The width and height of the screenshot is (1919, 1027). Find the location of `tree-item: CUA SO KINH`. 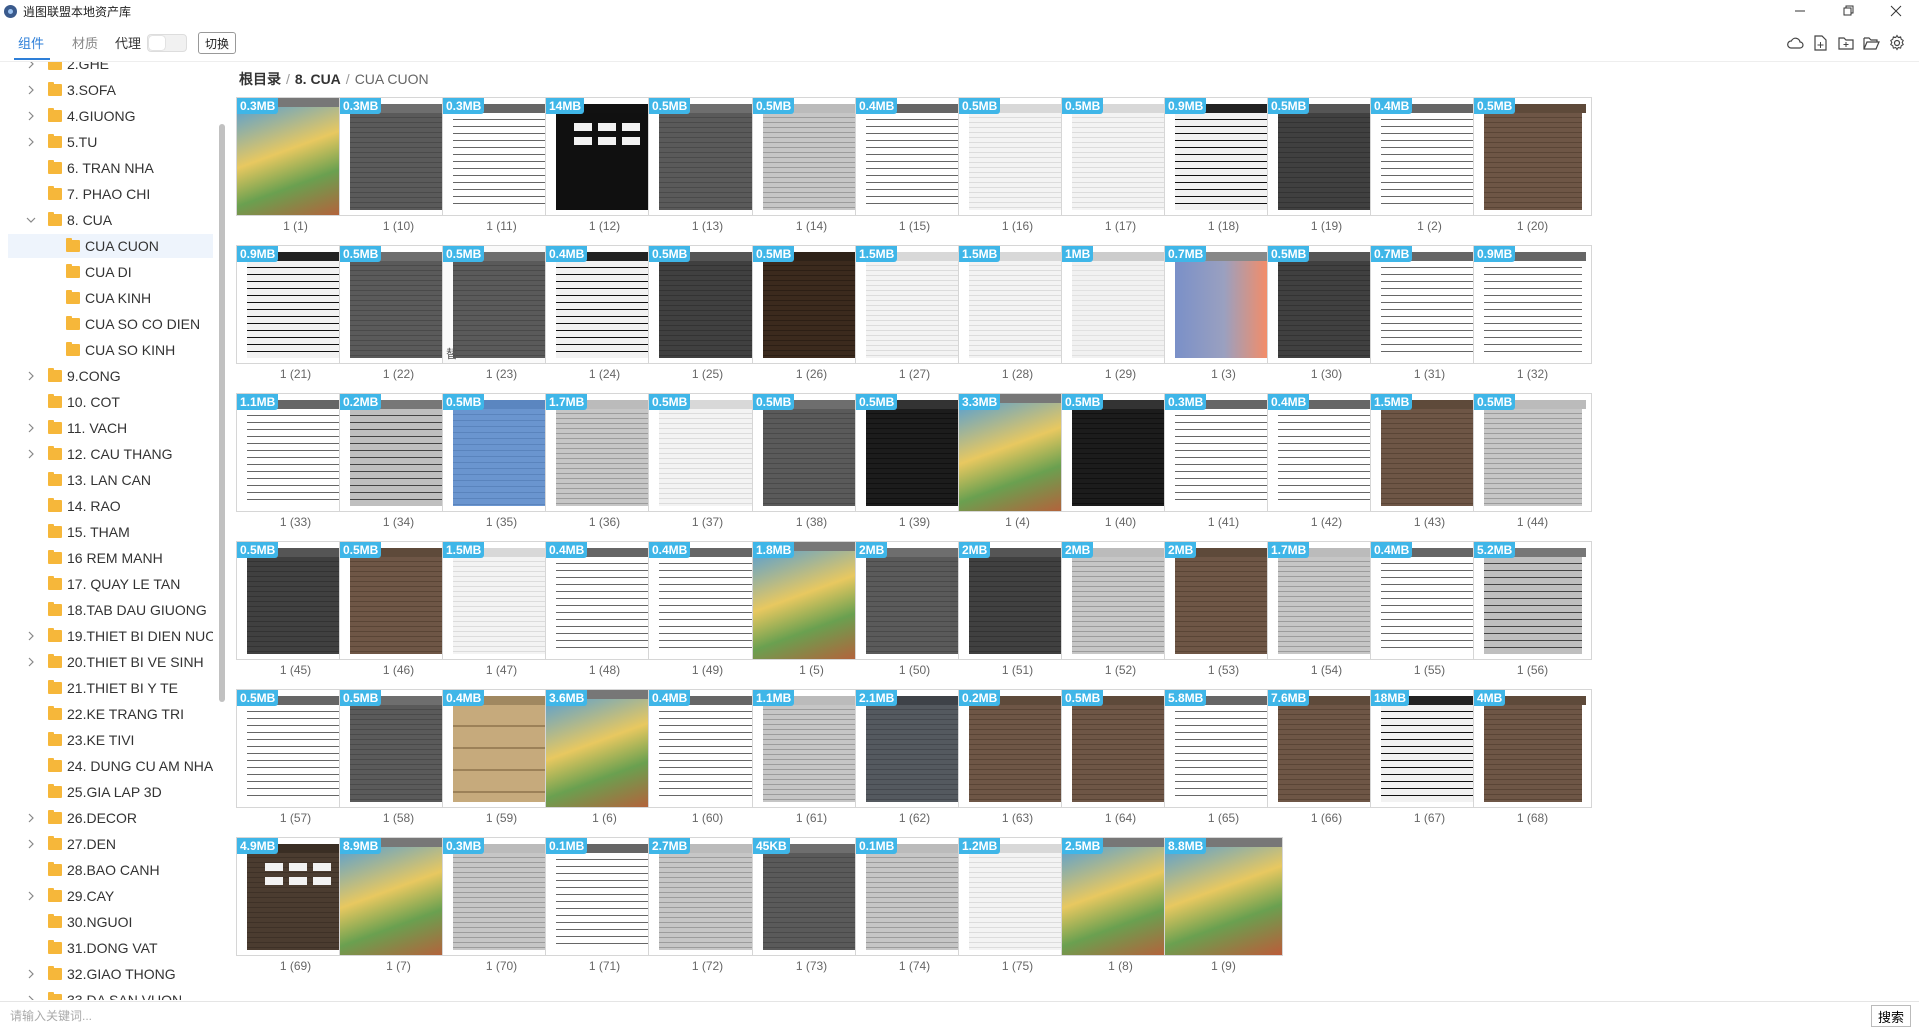

tree-item: CUA SO KINH is located at coordinates (110, 350).